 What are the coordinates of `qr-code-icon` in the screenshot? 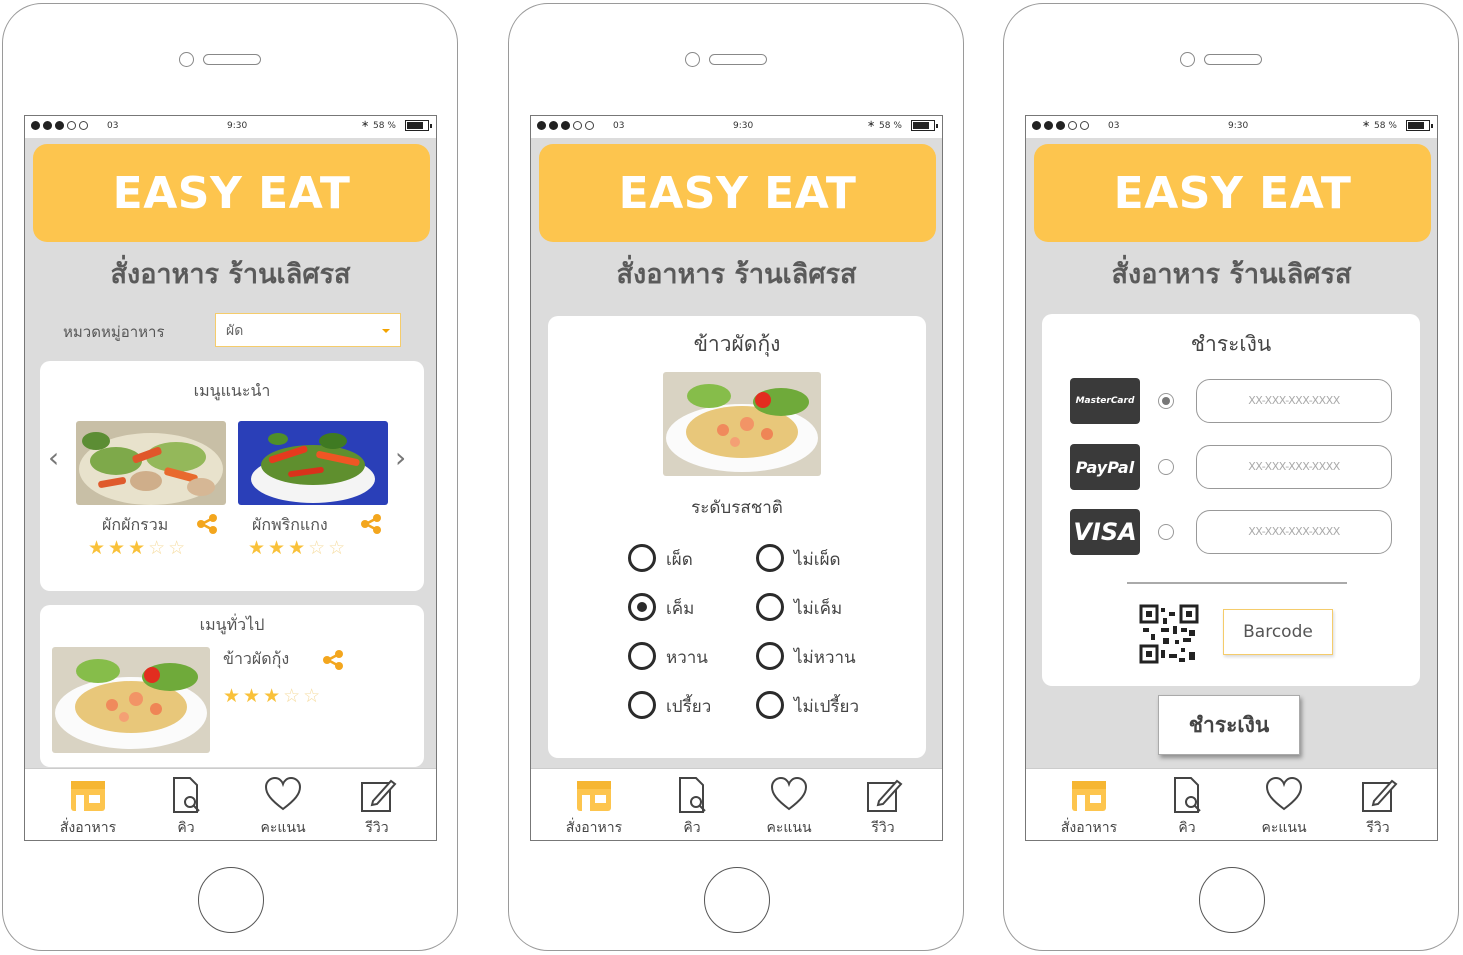 It's located at (1169, 634).